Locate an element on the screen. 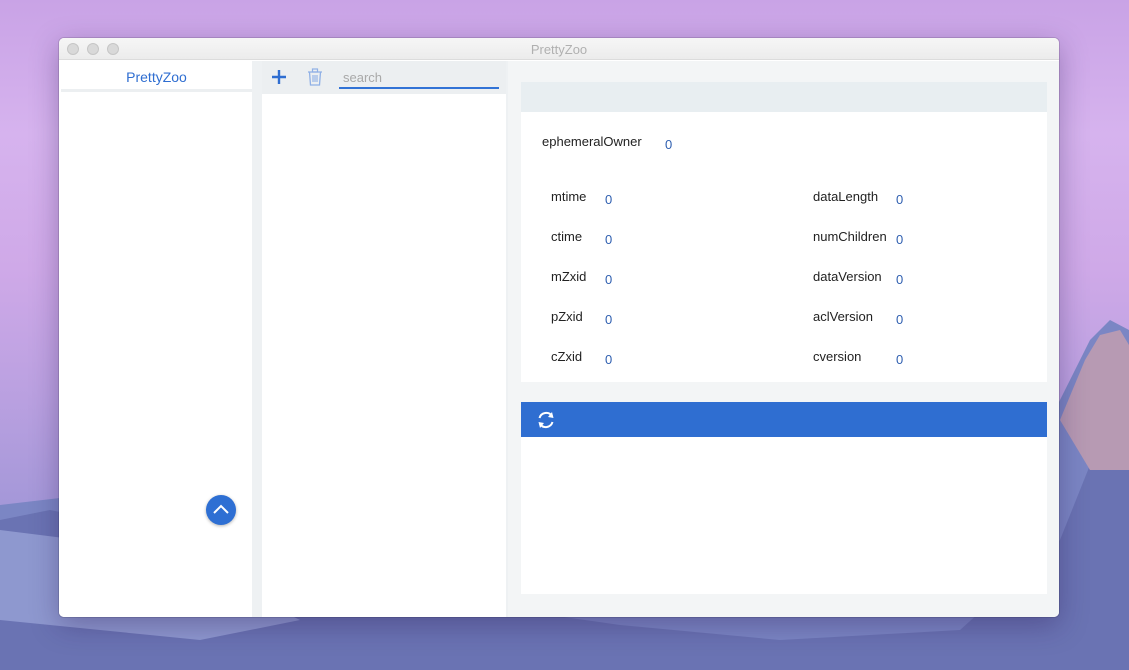 Image resolution: width=1129 pixels, height=670 pixels. stat-label: ctime is located at coordinates (567, 236).